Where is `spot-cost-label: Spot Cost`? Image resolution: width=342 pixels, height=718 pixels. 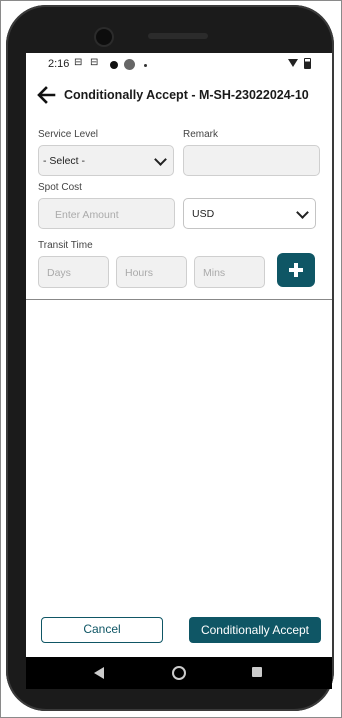
spot-cost-label: Spot Cost is located at coordinates (60, 187).